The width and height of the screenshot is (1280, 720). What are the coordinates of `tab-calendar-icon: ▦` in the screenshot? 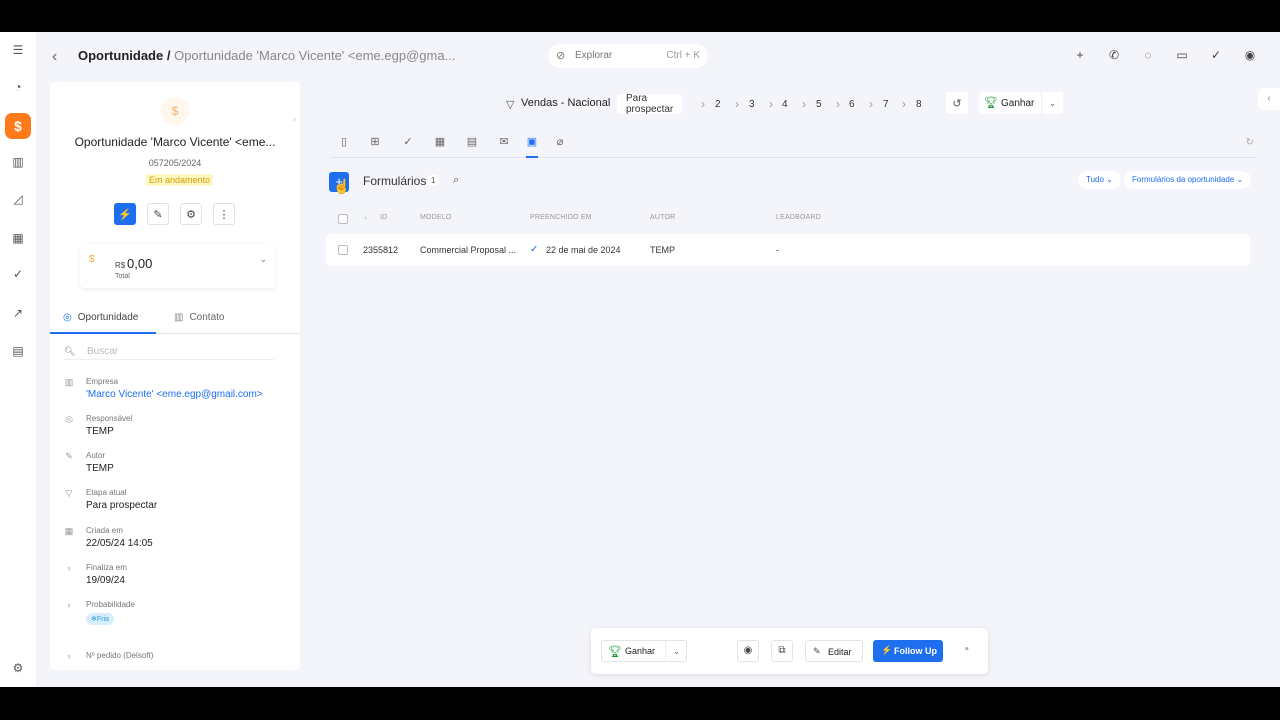 It's located at (440, 141).